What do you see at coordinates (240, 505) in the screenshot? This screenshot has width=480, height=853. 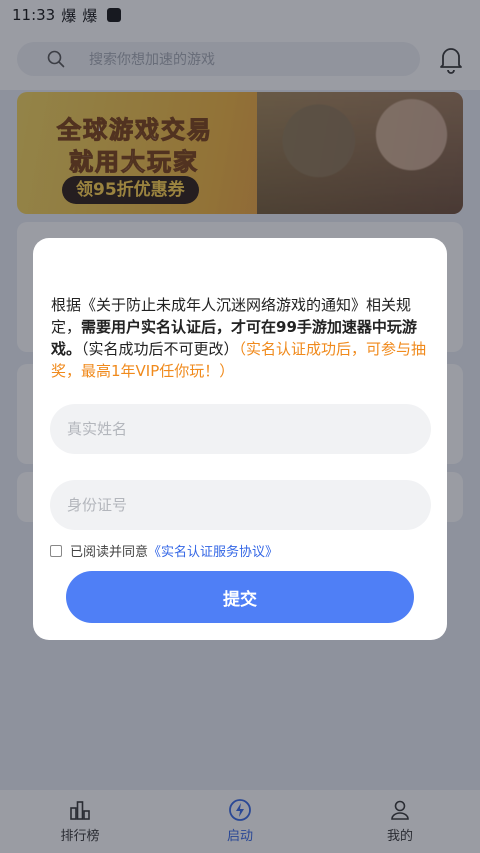 I see `id-number-input` at bounding box center [240, 505].